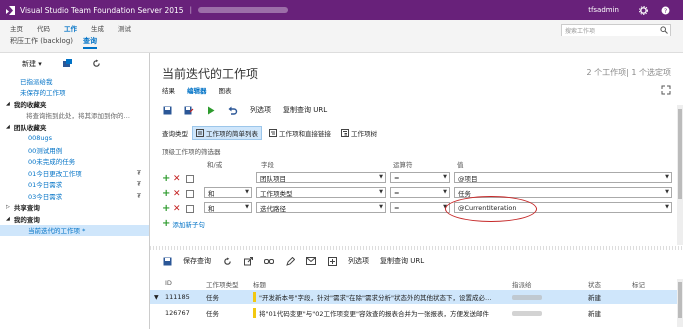 The height and width of the screenshot is (329, 683). What do you see at coordinates (381, 313) in the screenshot?
I see `cell-title: 将"01代码变更"与"02工作项变更"容效查的报表合并为一张报表，方便发送邮件` at bounding box center [381, 313].